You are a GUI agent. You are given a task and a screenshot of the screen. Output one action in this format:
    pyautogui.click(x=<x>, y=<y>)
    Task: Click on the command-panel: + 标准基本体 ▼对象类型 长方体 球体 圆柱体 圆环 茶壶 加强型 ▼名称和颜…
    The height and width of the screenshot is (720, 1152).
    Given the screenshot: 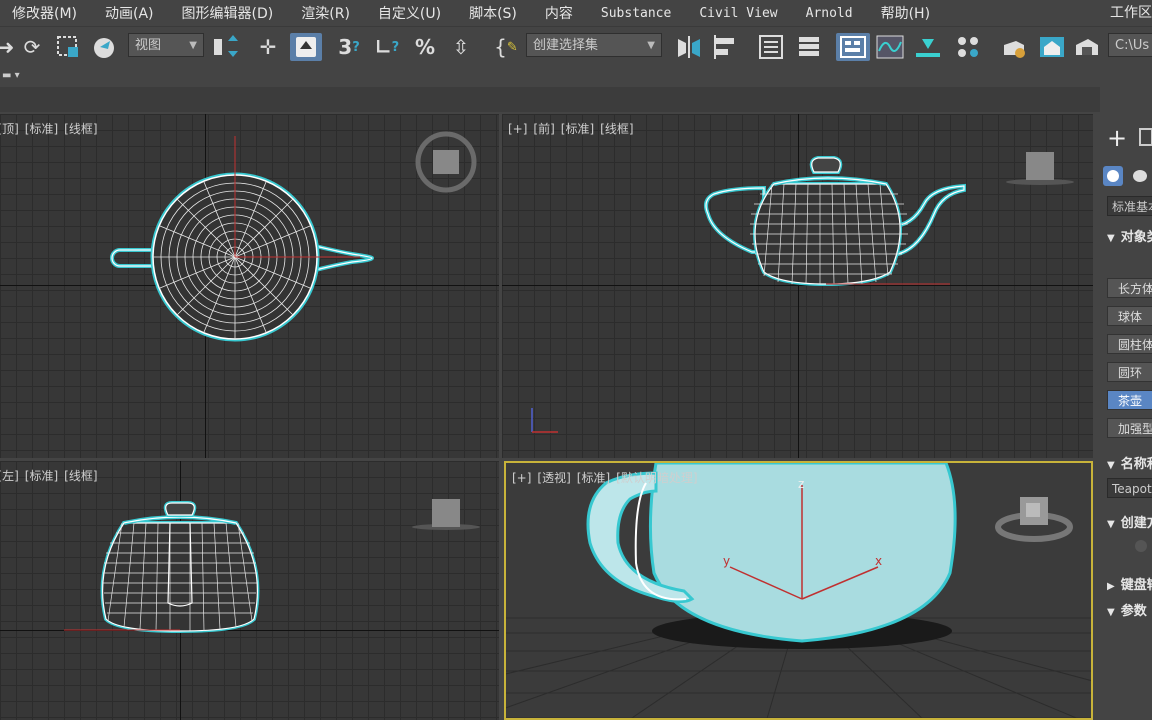 What is the action you would take?
    pyautogui.click(x=1124, y=416)
    